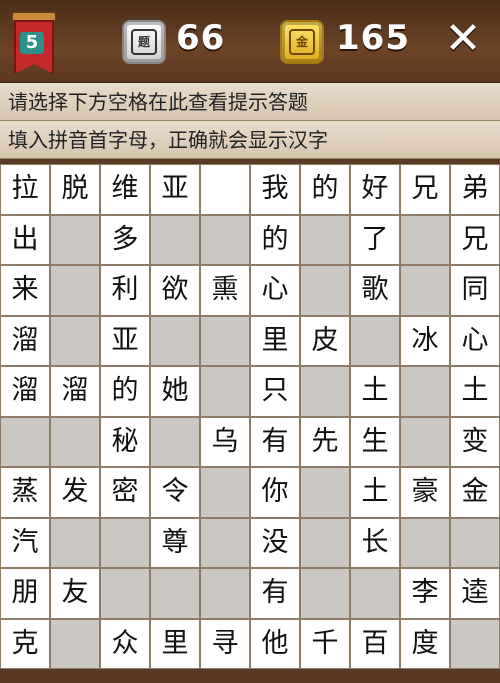 Image resolution: width=500 pixels, height=683 pixels. Describe the element at coordinates (275, 492) in the screenshot. I see `grid-cell: 你` at that location.